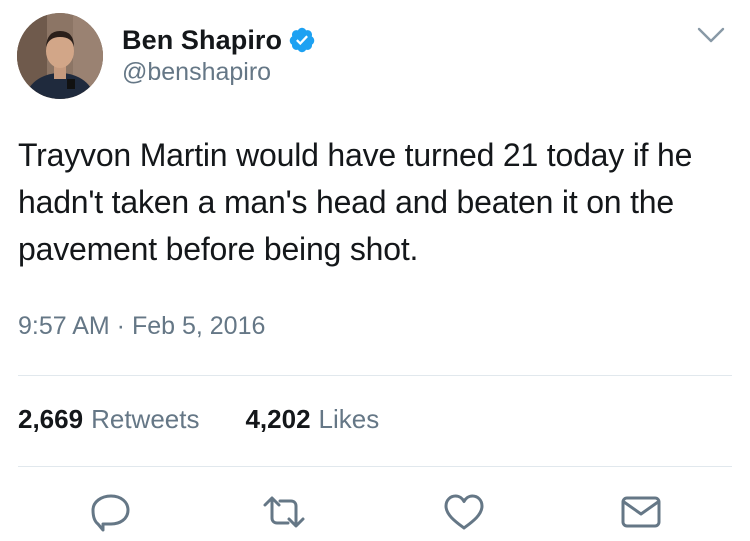  I want to click on author-display-name: Ben Shapiro, so click(202, 40).